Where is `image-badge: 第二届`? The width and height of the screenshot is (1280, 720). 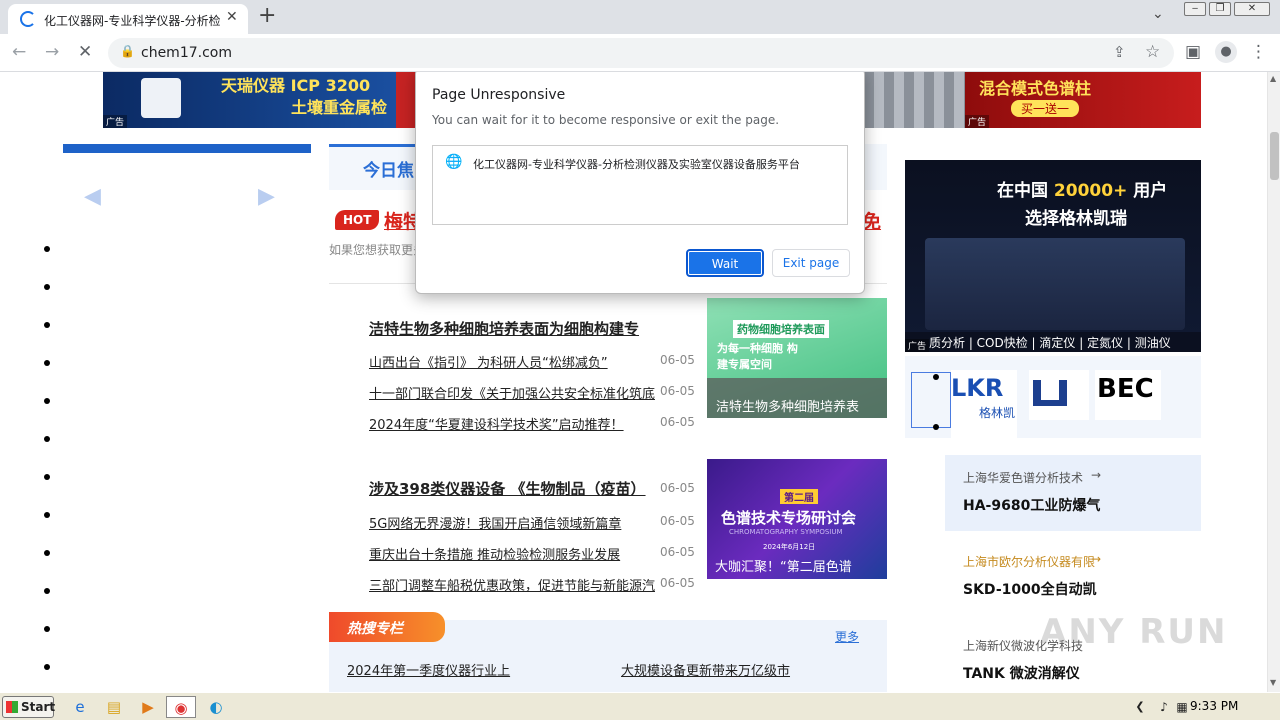
image-badge: 第二届 is located at coordinates (799, 496).